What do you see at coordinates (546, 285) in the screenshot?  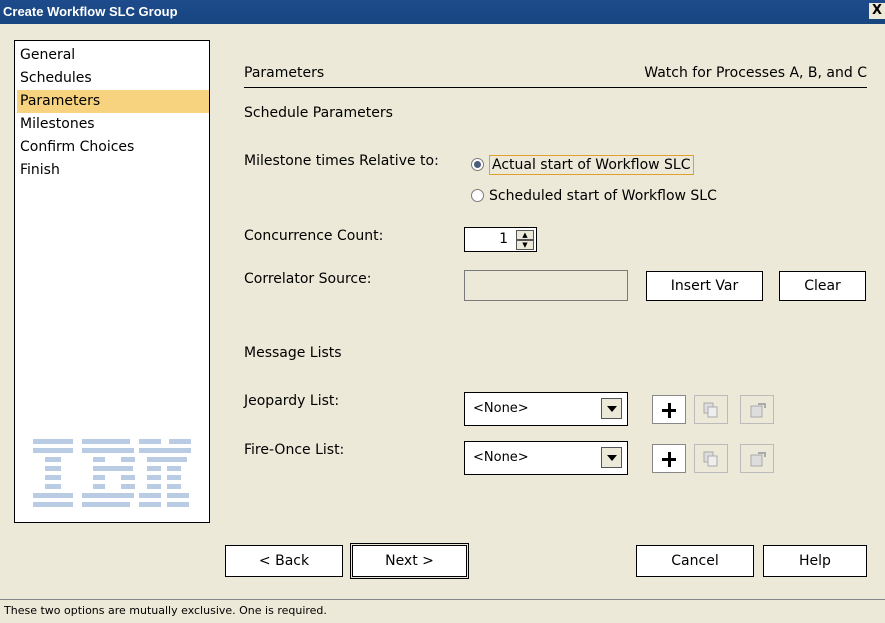 I see `correlator-source-input` at bounding box center [546, 285].